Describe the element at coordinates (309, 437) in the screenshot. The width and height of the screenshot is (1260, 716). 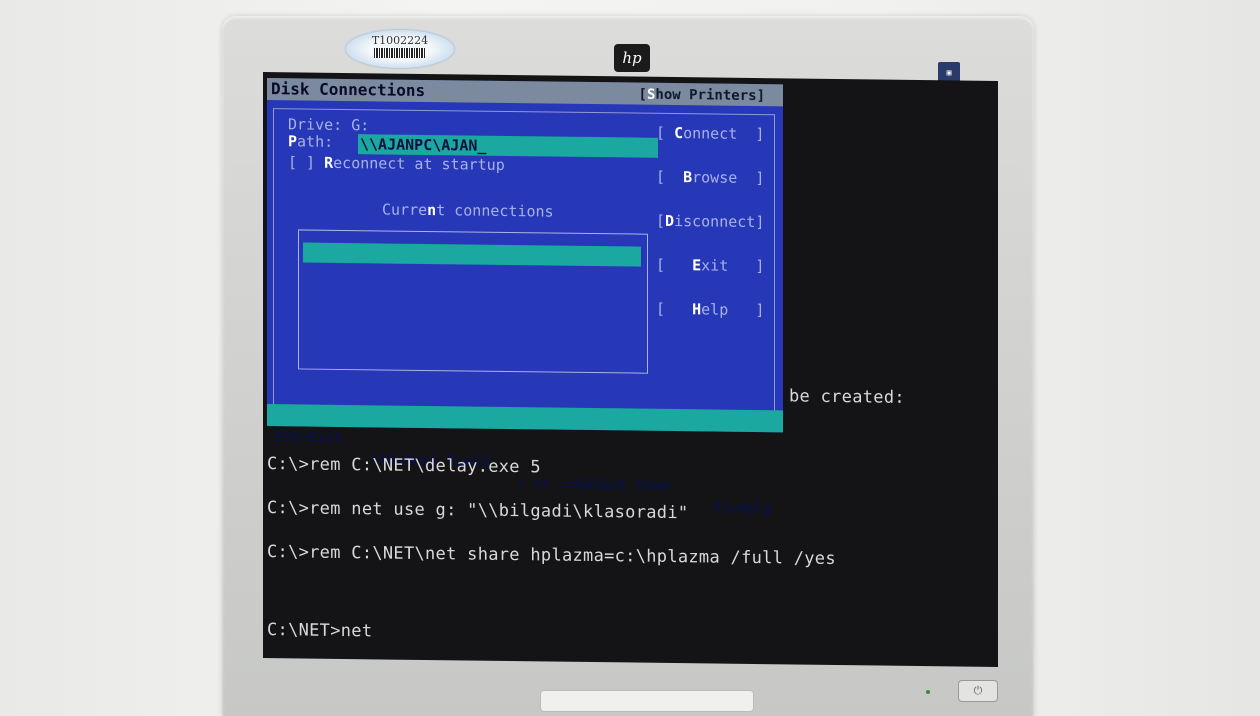
I see `status-esc: ESC=Exit` at that location.